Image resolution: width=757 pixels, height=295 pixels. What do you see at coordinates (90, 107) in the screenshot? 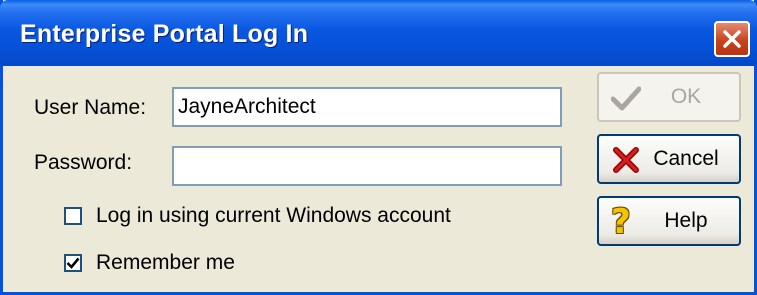
I see `username-label: User Name:` at bounding box center [90, 107].